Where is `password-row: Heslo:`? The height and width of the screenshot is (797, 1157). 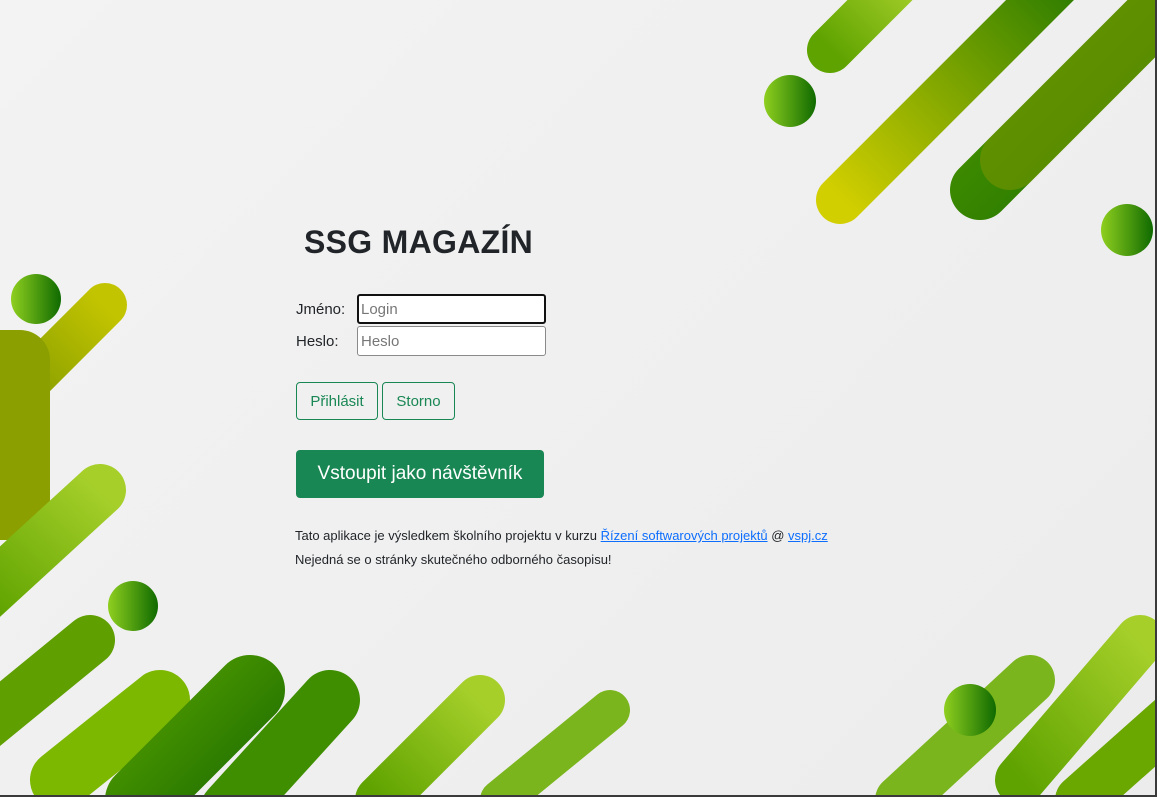 password-row: Heslo: is located at coordinates (421, 341).